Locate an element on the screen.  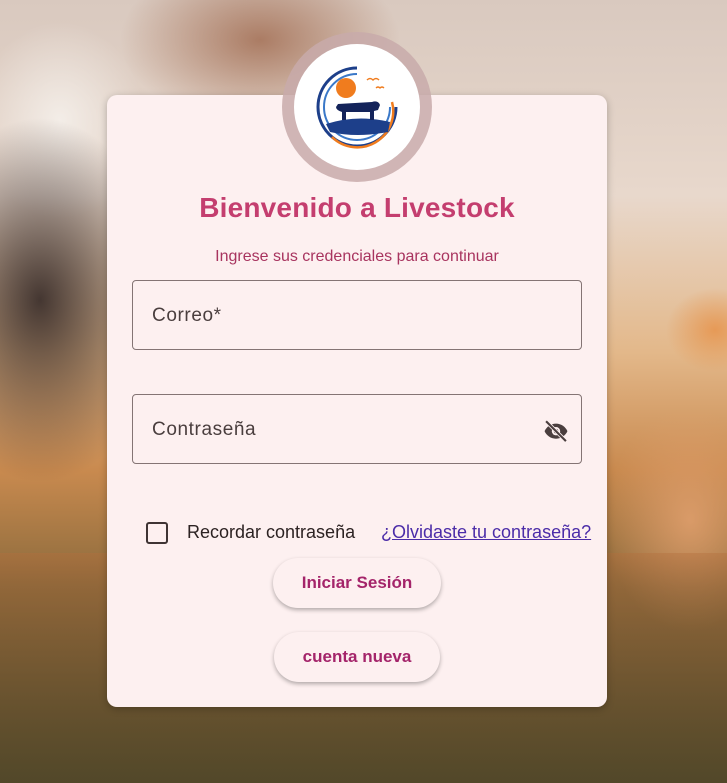
password-field: Contraseña is located at coordinates (357, 429).